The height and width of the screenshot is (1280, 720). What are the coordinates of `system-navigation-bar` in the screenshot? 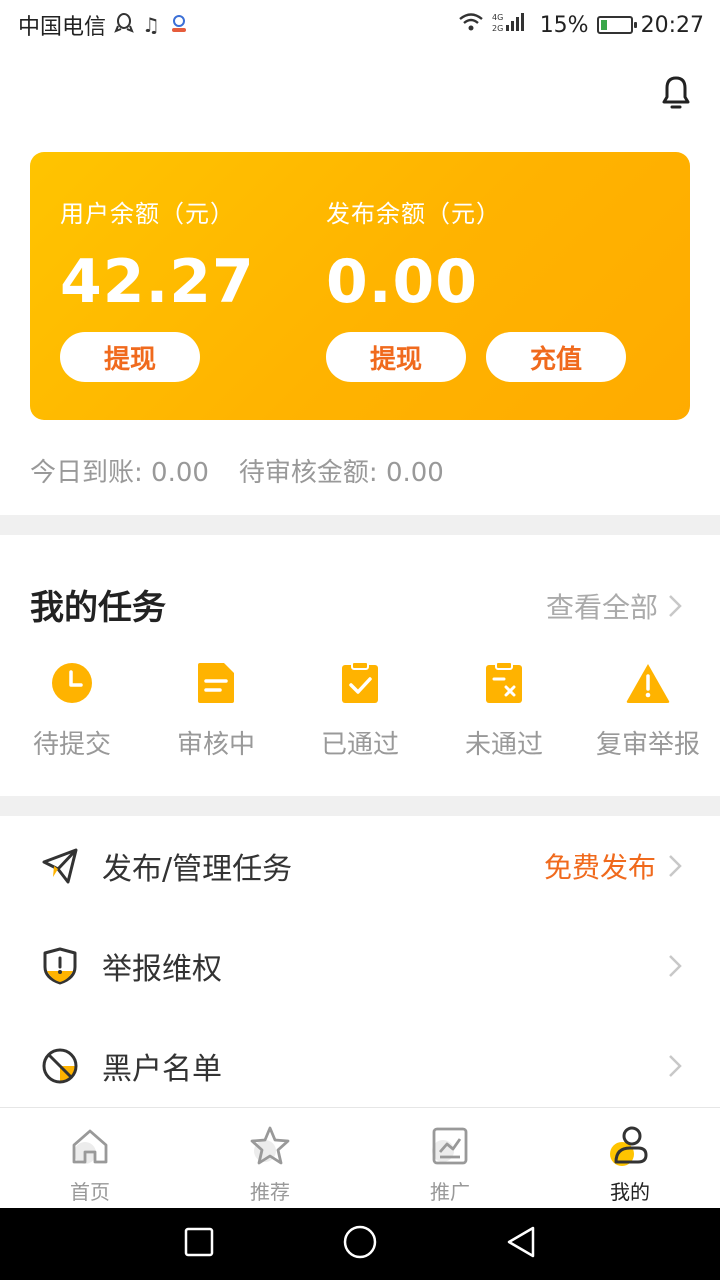 It's located at (360, 1244).